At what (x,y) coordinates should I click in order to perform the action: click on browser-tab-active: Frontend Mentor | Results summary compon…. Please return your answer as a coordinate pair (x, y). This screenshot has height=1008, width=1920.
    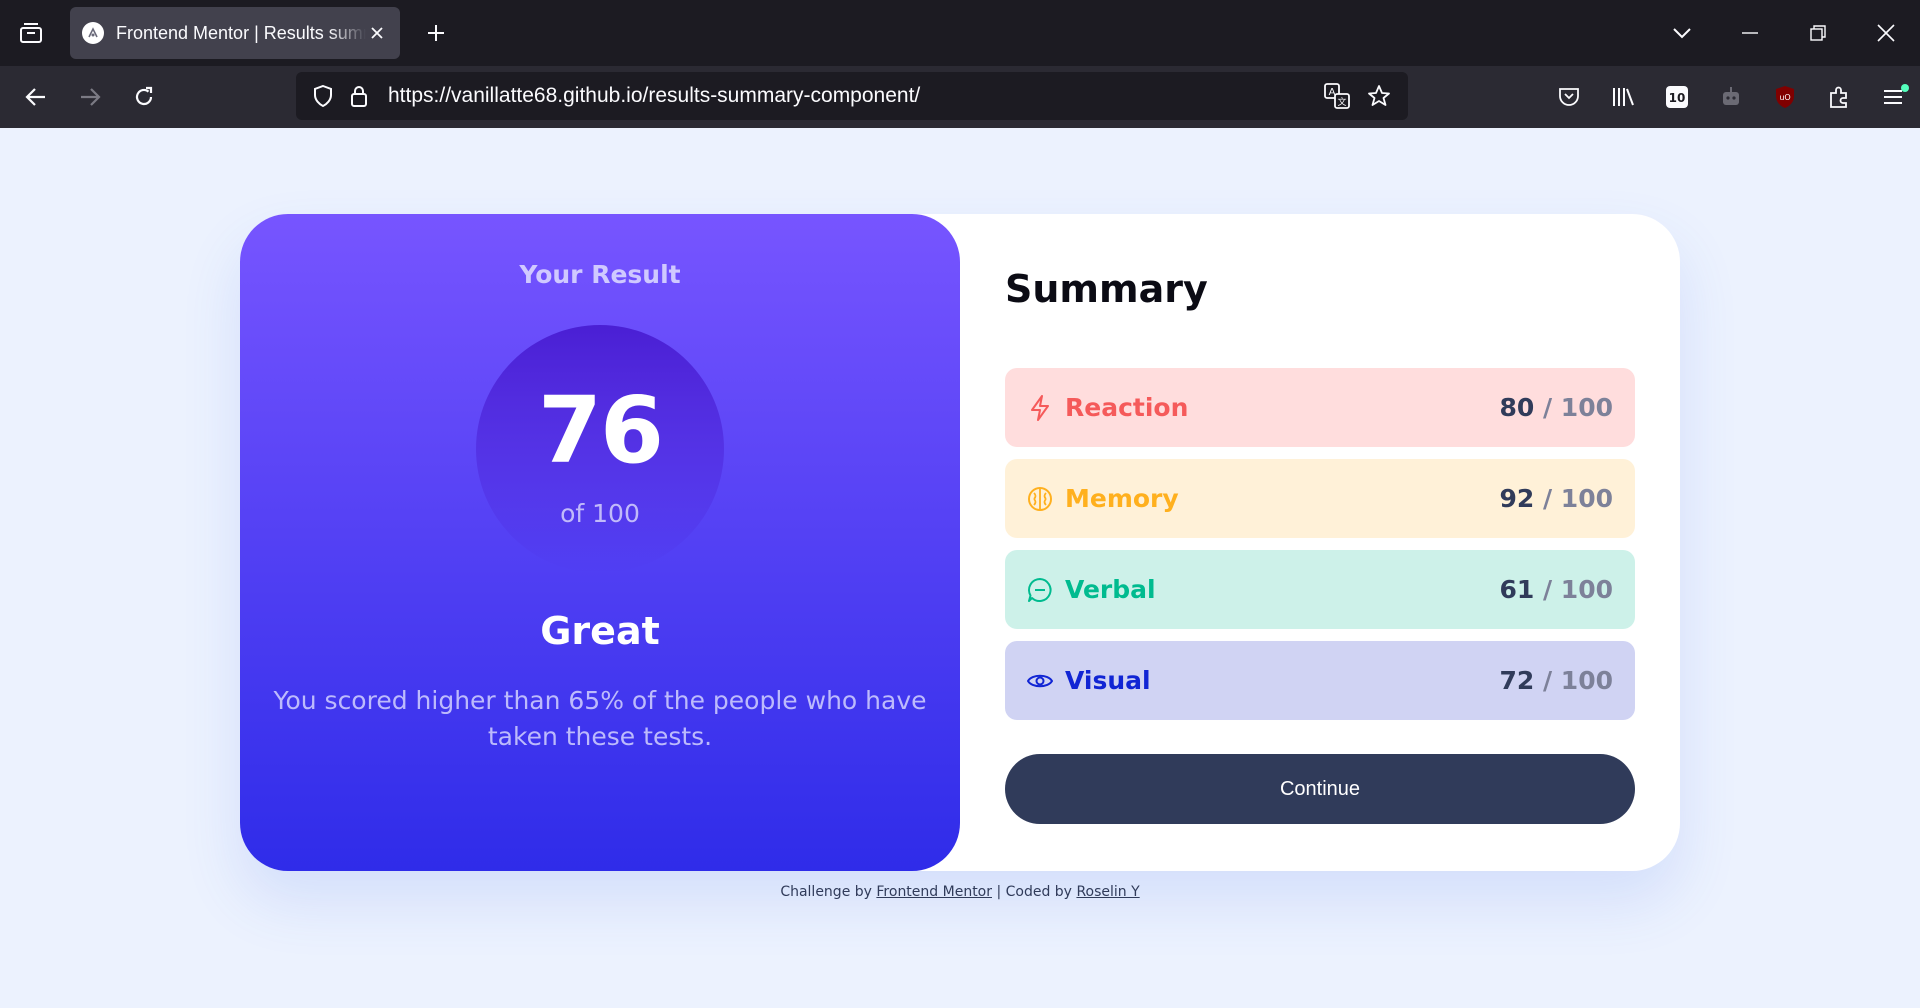
    Looking at the image, I should click on (235, 33).